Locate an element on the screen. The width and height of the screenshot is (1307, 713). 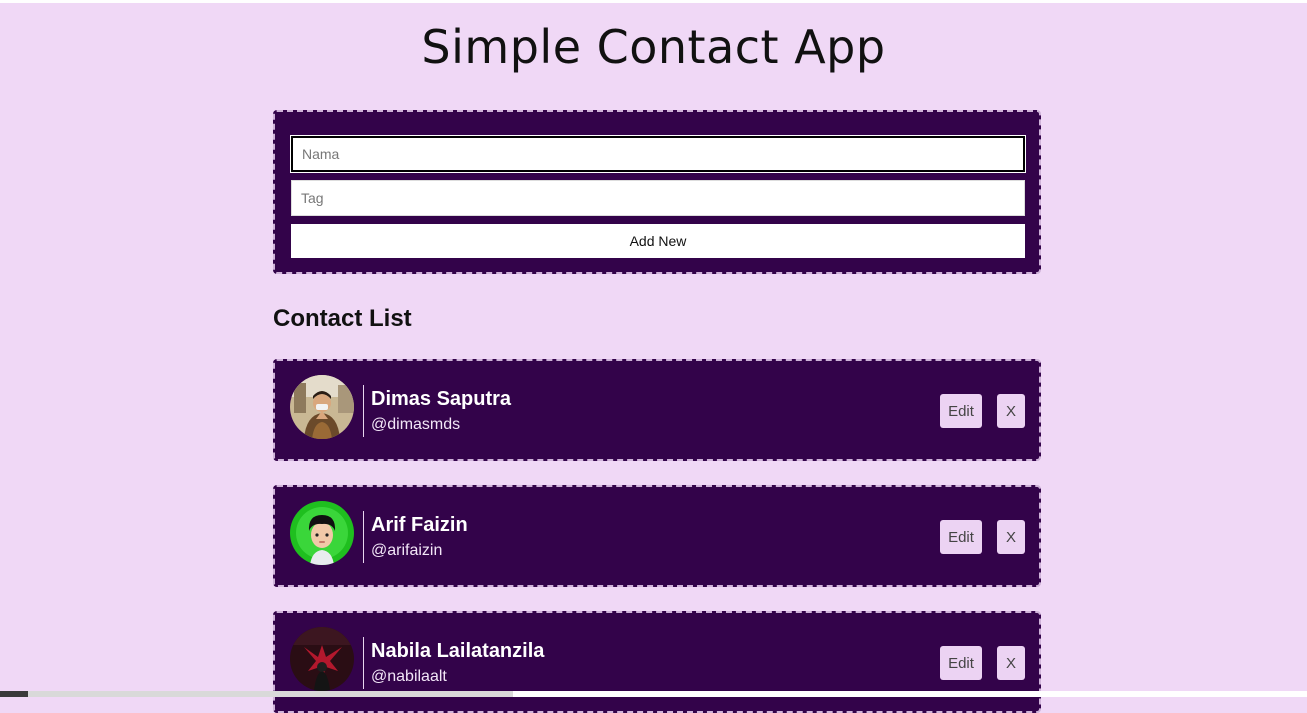
bottom-scrollbar is located at coordinates (653, 694).